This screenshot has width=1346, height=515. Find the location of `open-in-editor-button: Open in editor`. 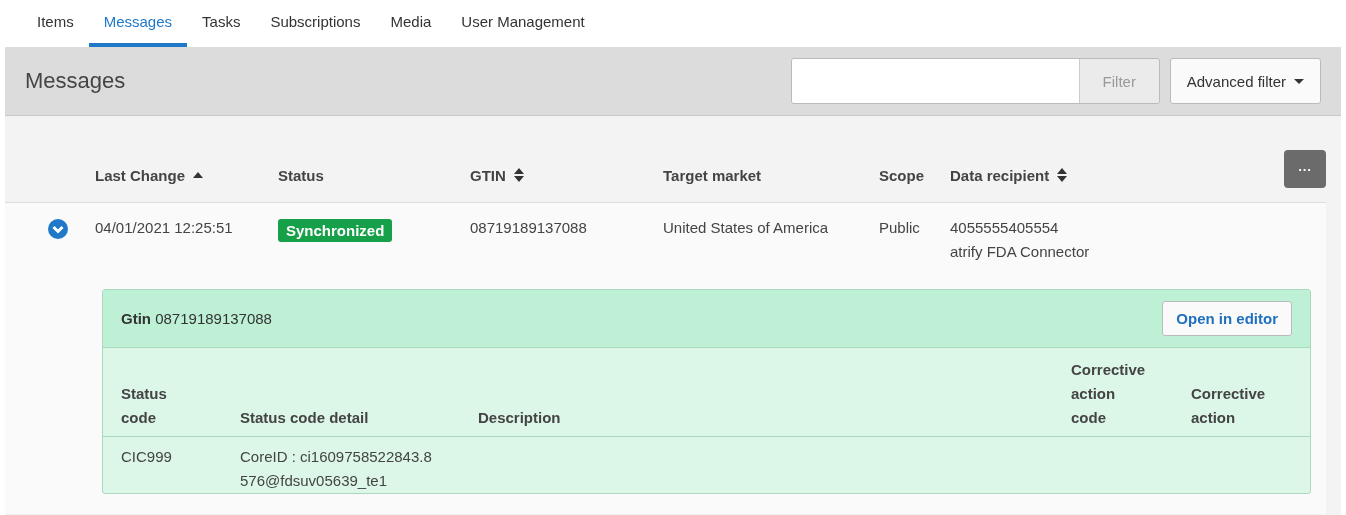

open-in-editor-button: Open in editor is located at coordinates (1227, 318).